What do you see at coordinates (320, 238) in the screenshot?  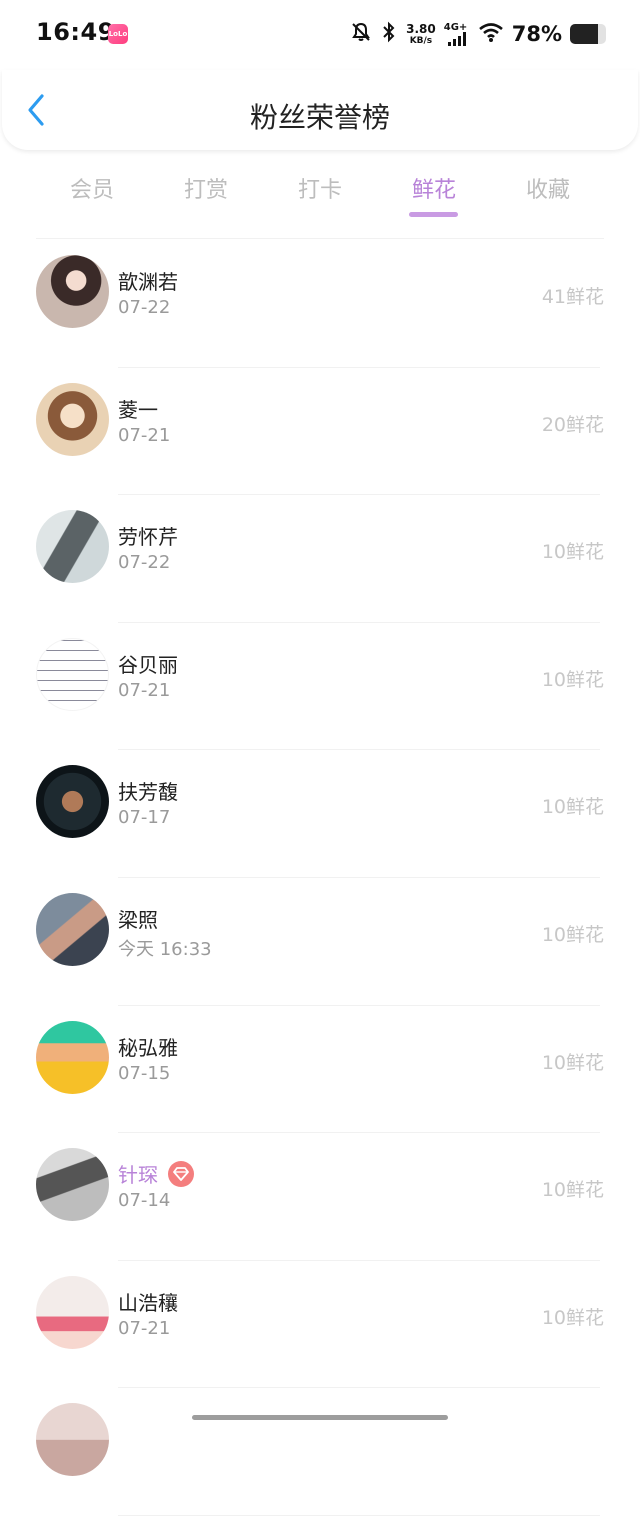 I see `divider` at bounding box center [320, 238].